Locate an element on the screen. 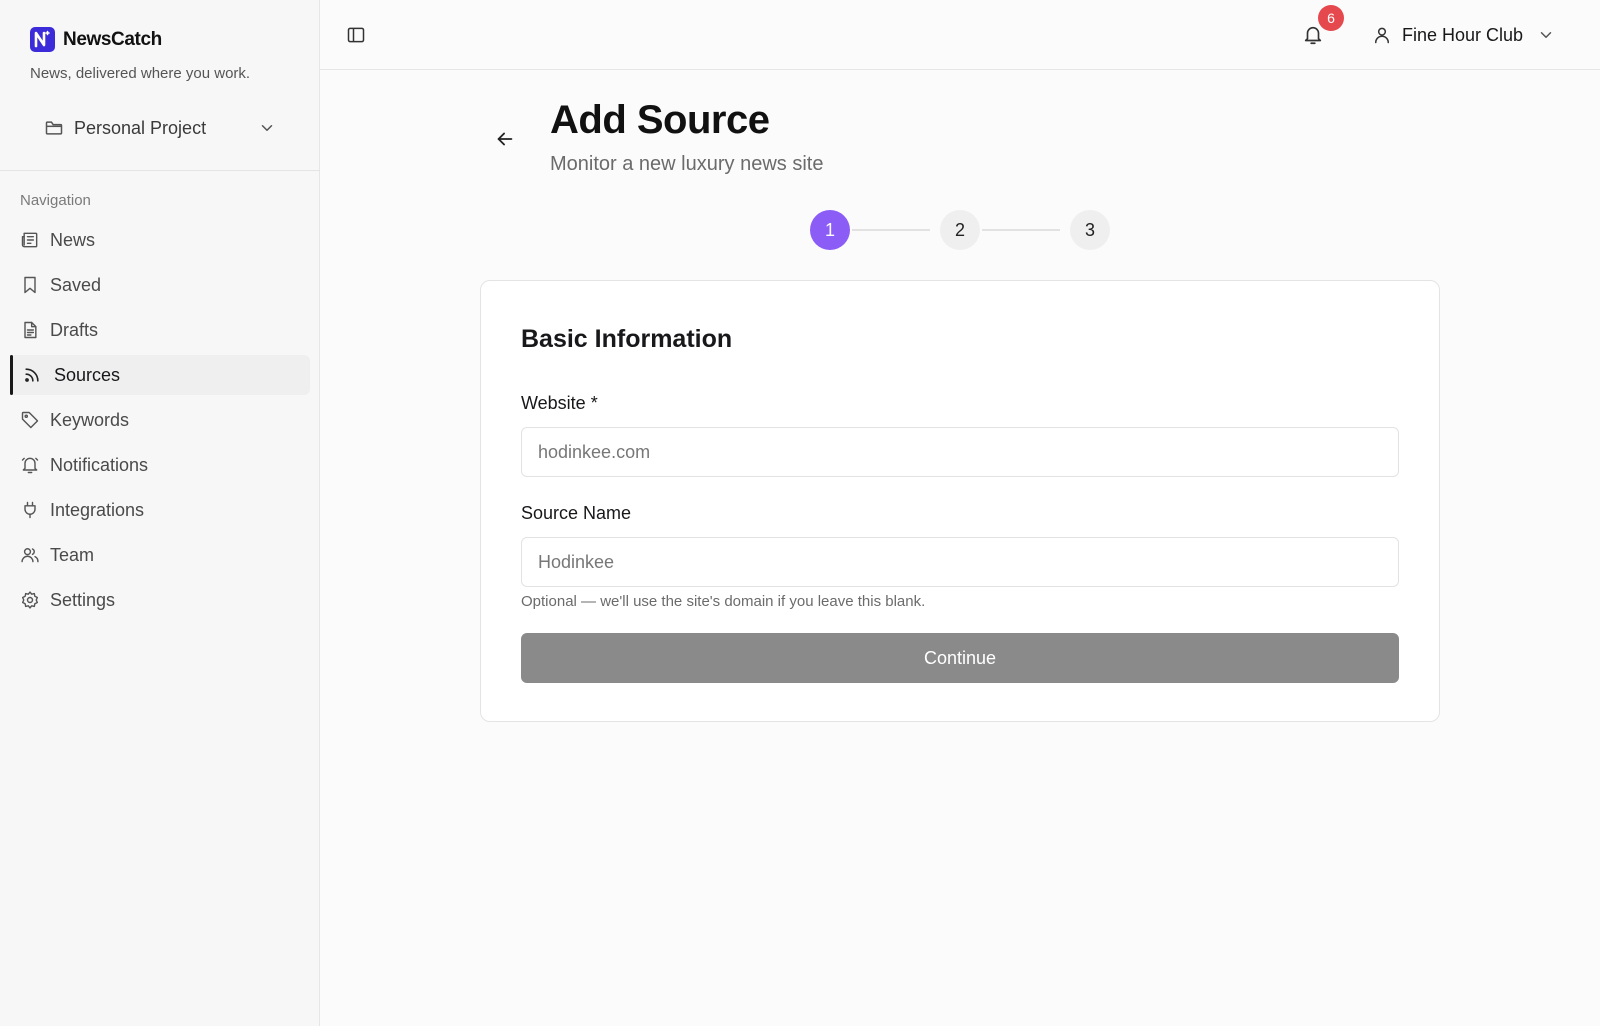 This screenshot has width=1600, height=1026. users-icon is located at coordinates (30, 555).